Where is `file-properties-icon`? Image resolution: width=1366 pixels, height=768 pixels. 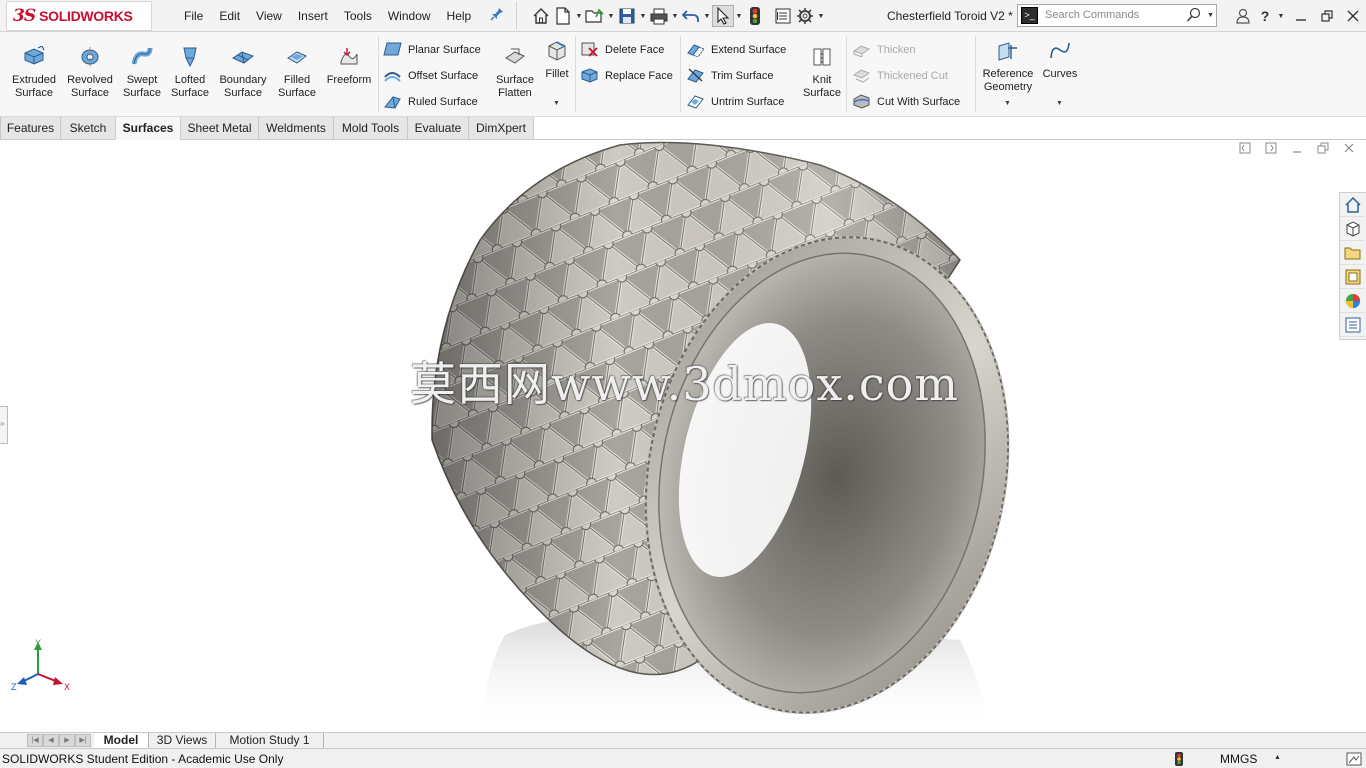 file-properties-icon is located at coordinates (783, 16).